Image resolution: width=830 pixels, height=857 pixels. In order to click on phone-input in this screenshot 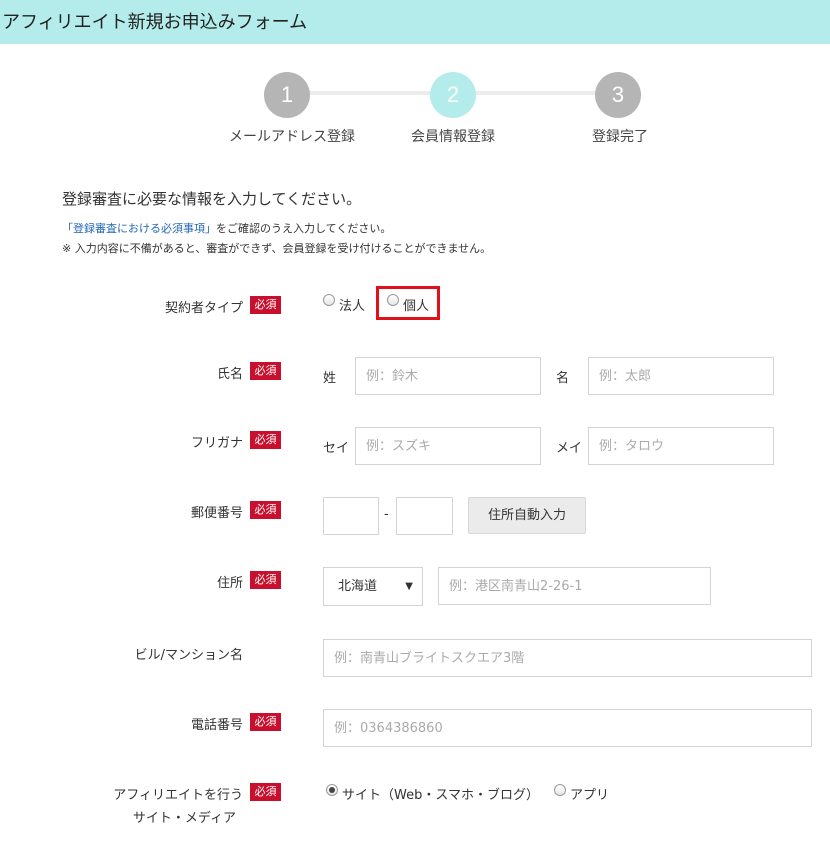, I will do `click(567, 728)`.